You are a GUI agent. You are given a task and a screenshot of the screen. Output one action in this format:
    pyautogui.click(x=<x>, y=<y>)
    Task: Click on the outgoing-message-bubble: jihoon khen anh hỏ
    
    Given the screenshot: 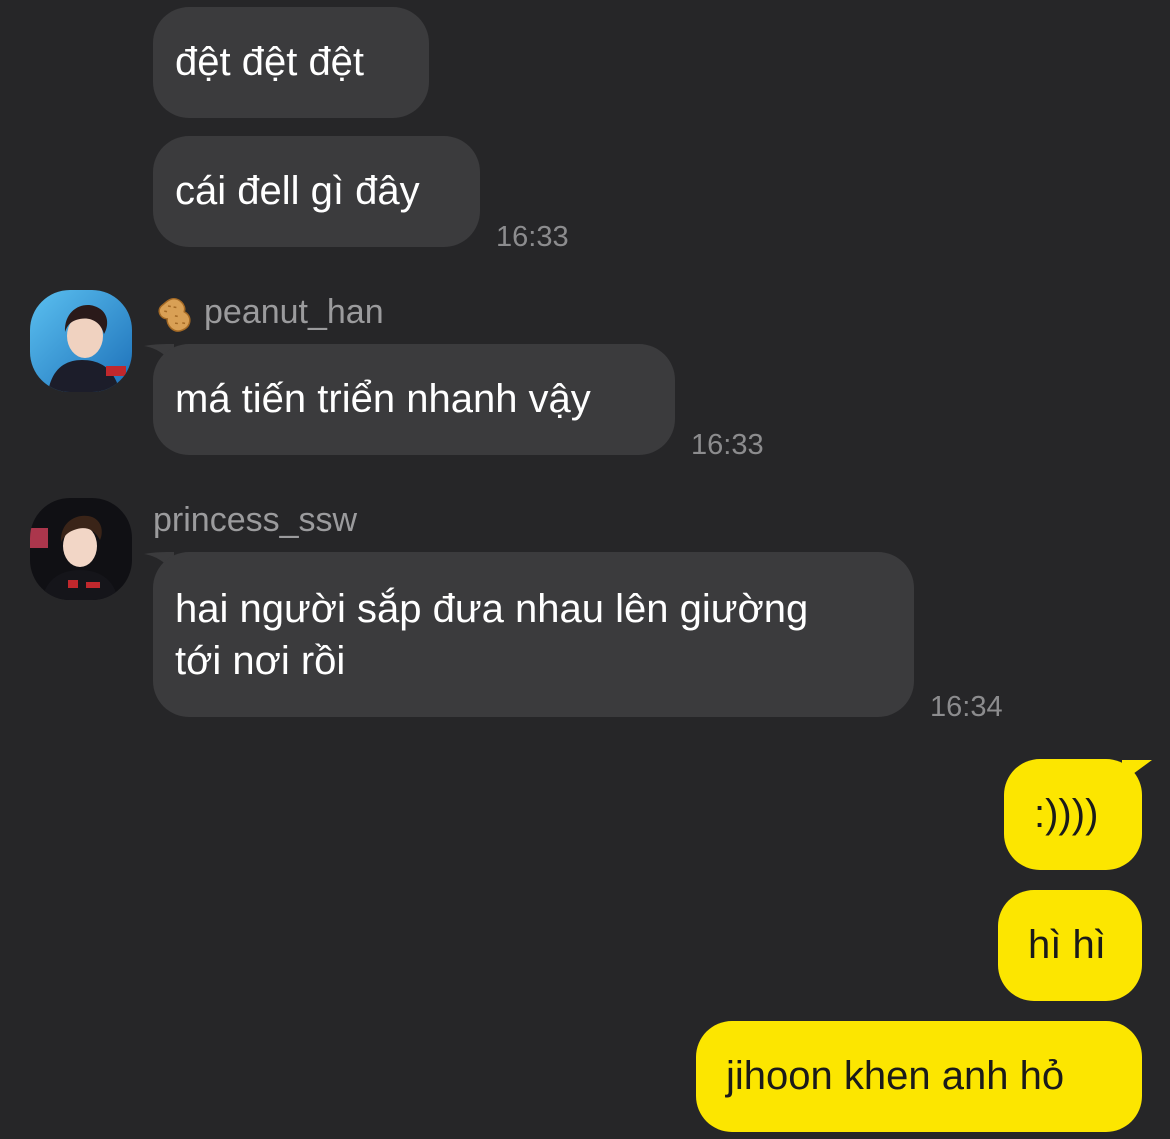 What is the action you would take?
    pyautogui.click(x=919, y=1076)
    